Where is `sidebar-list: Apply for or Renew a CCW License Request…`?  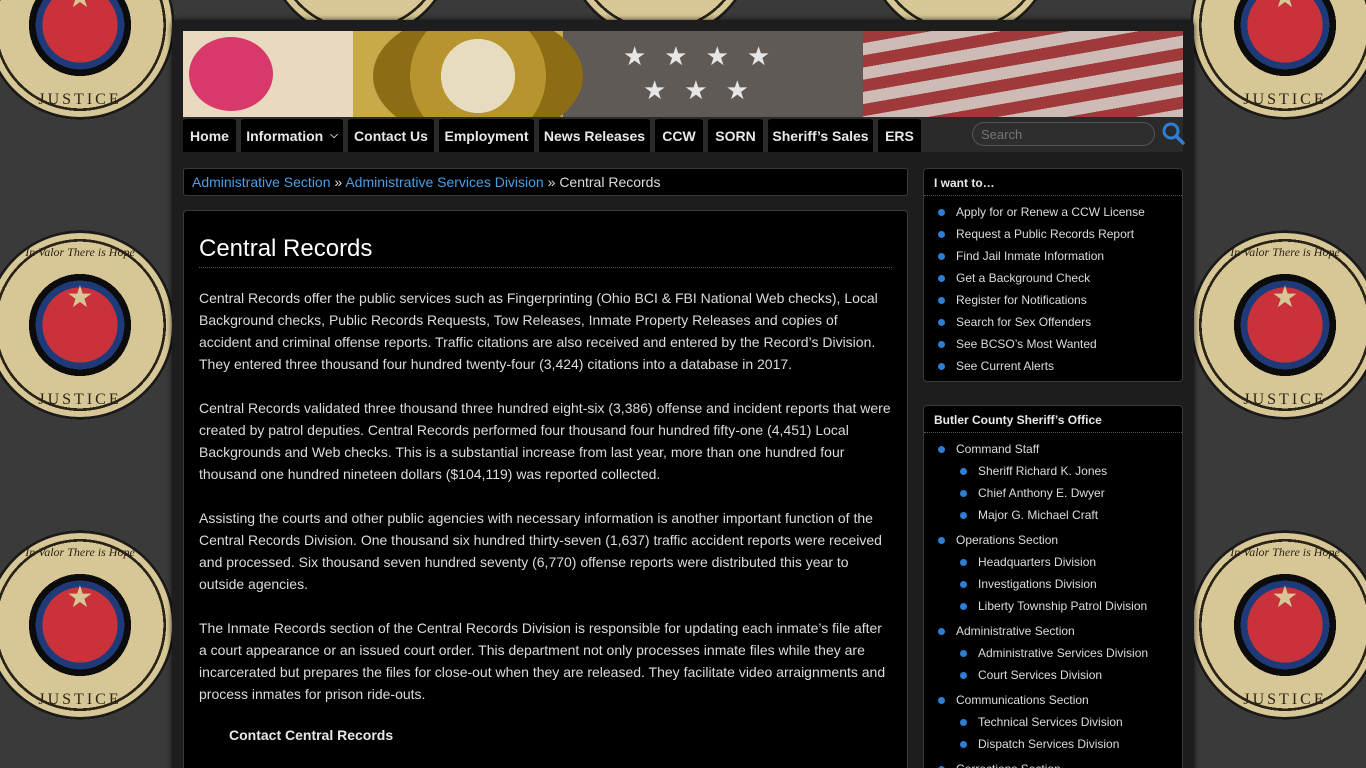
sidebar-list: Apply for or Renew a CCW License Request… is located at coordinates (1053, 288).